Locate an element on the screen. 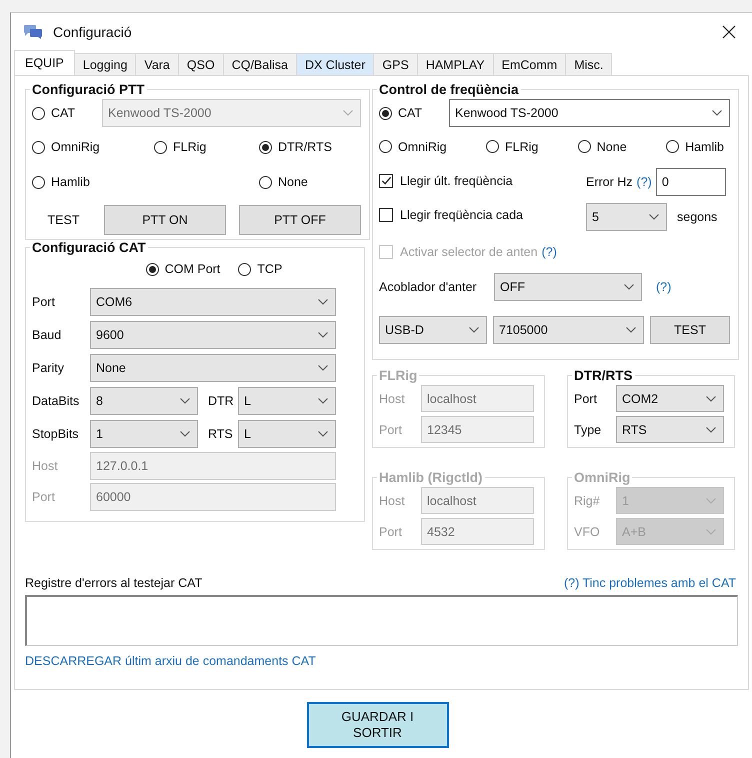  field-label: StopBits is located at coordinates (56, 433).